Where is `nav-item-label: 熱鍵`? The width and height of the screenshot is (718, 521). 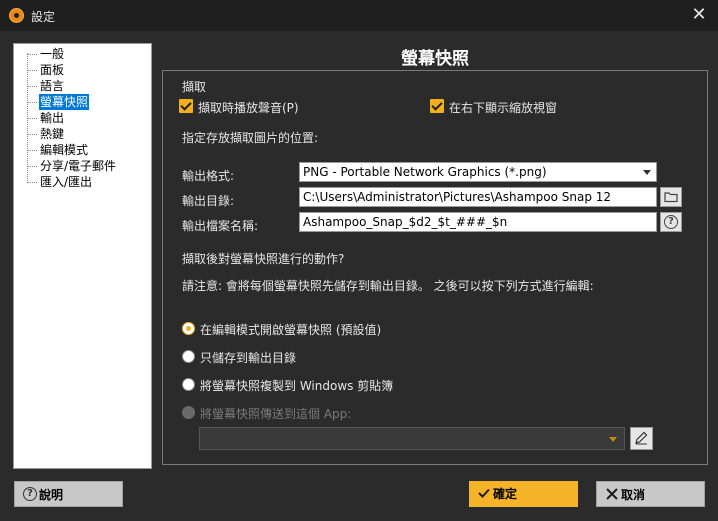 nav-item-label: 熱鍵 is located at coordinates (52, 134).